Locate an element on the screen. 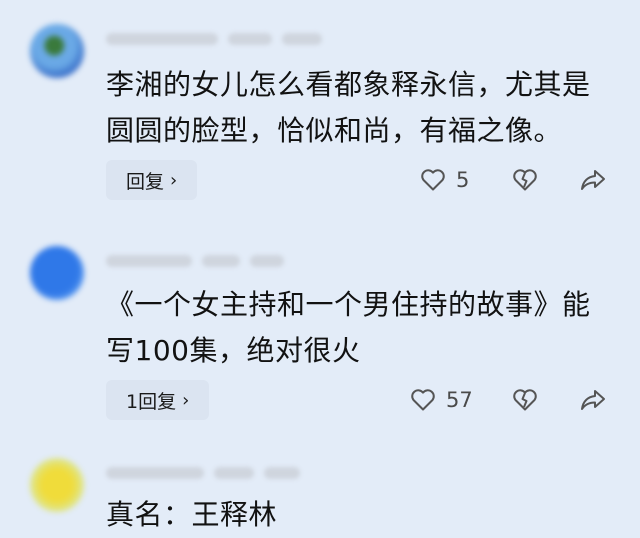 The height and width of the screenshot is (538, 640). comment-text: 真名：王释林 is located at coordinates (192, 514).